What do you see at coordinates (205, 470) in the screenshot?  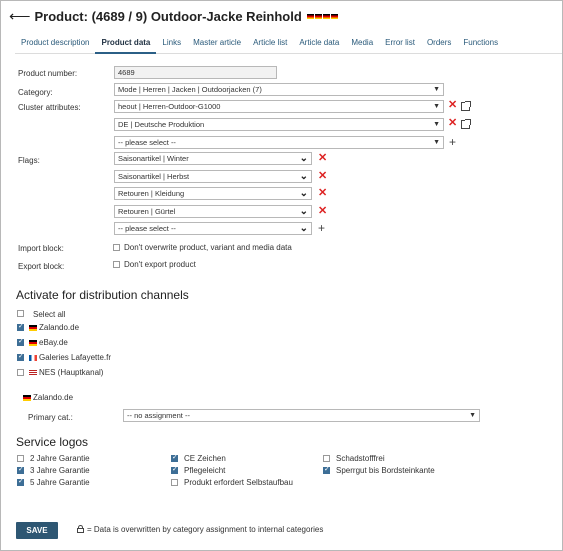 I see `service-logo-label: Pflegeleicht` at bounding box center [205, 470].